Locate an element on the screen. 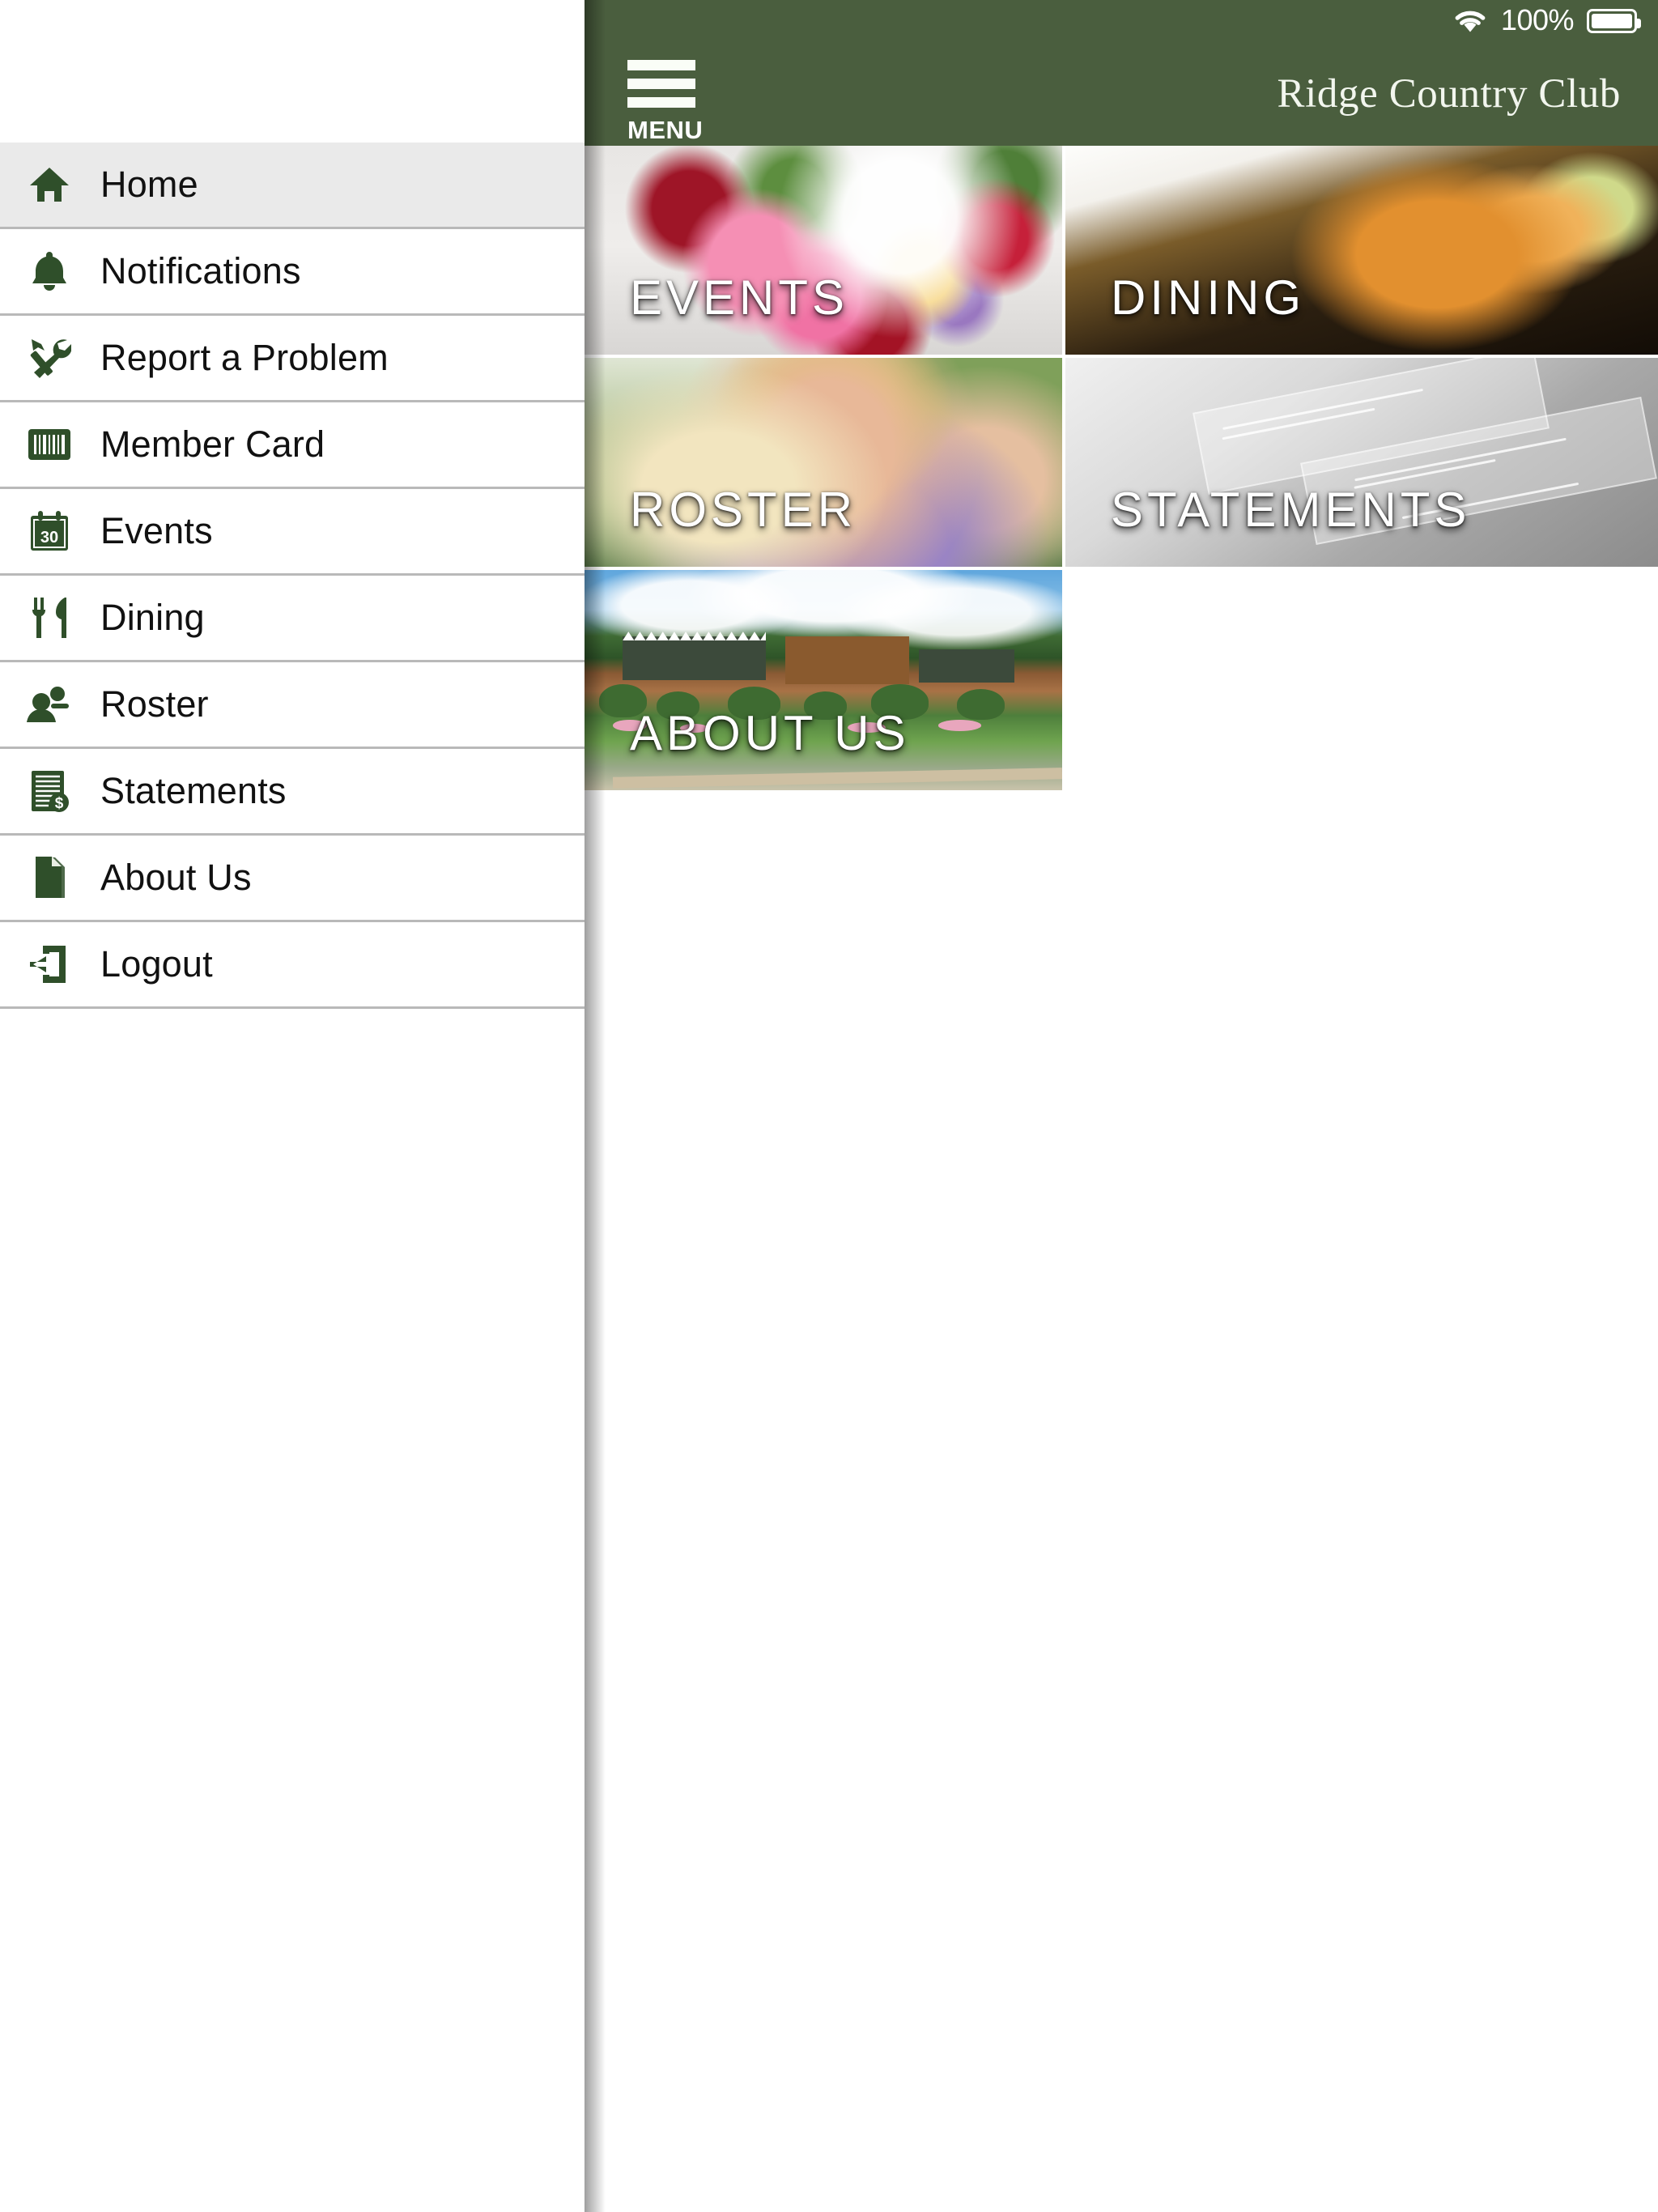  people-icon is located at coordinates (49, 705).